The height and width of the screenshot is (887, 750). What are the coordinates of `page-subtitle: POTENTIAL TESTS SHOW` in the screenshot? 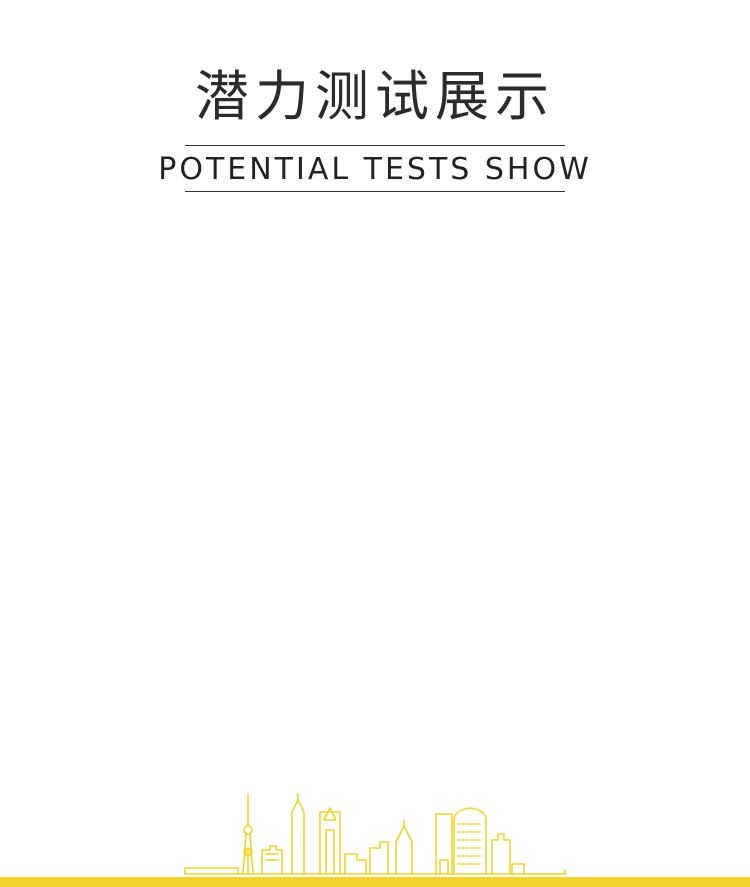 It's located at (375, 169).